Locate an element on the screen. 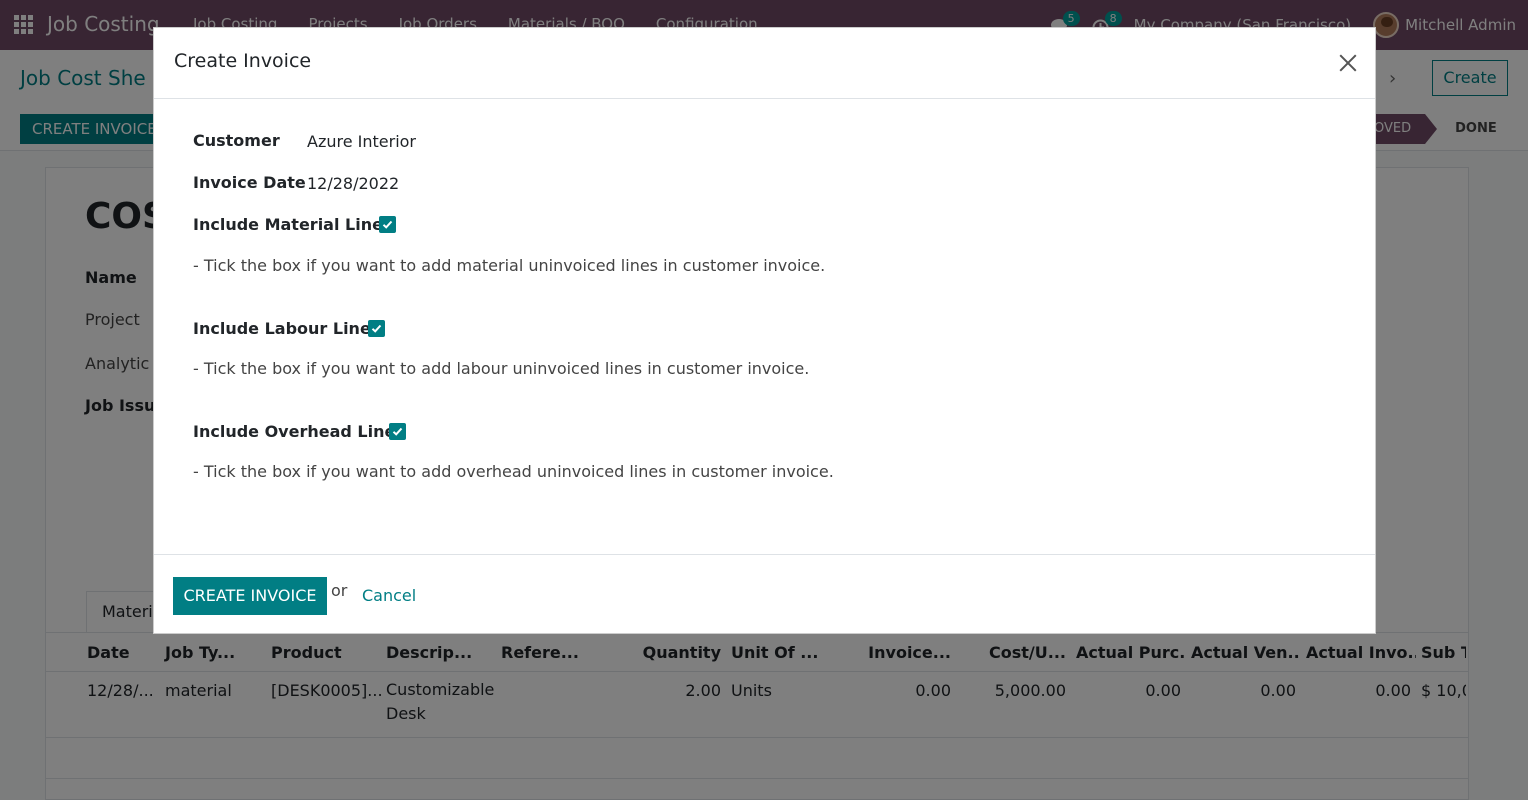 The height and width of the screenshot is (800, 1528). customer-field: Azure Interior is located at coordinates (361, 141).